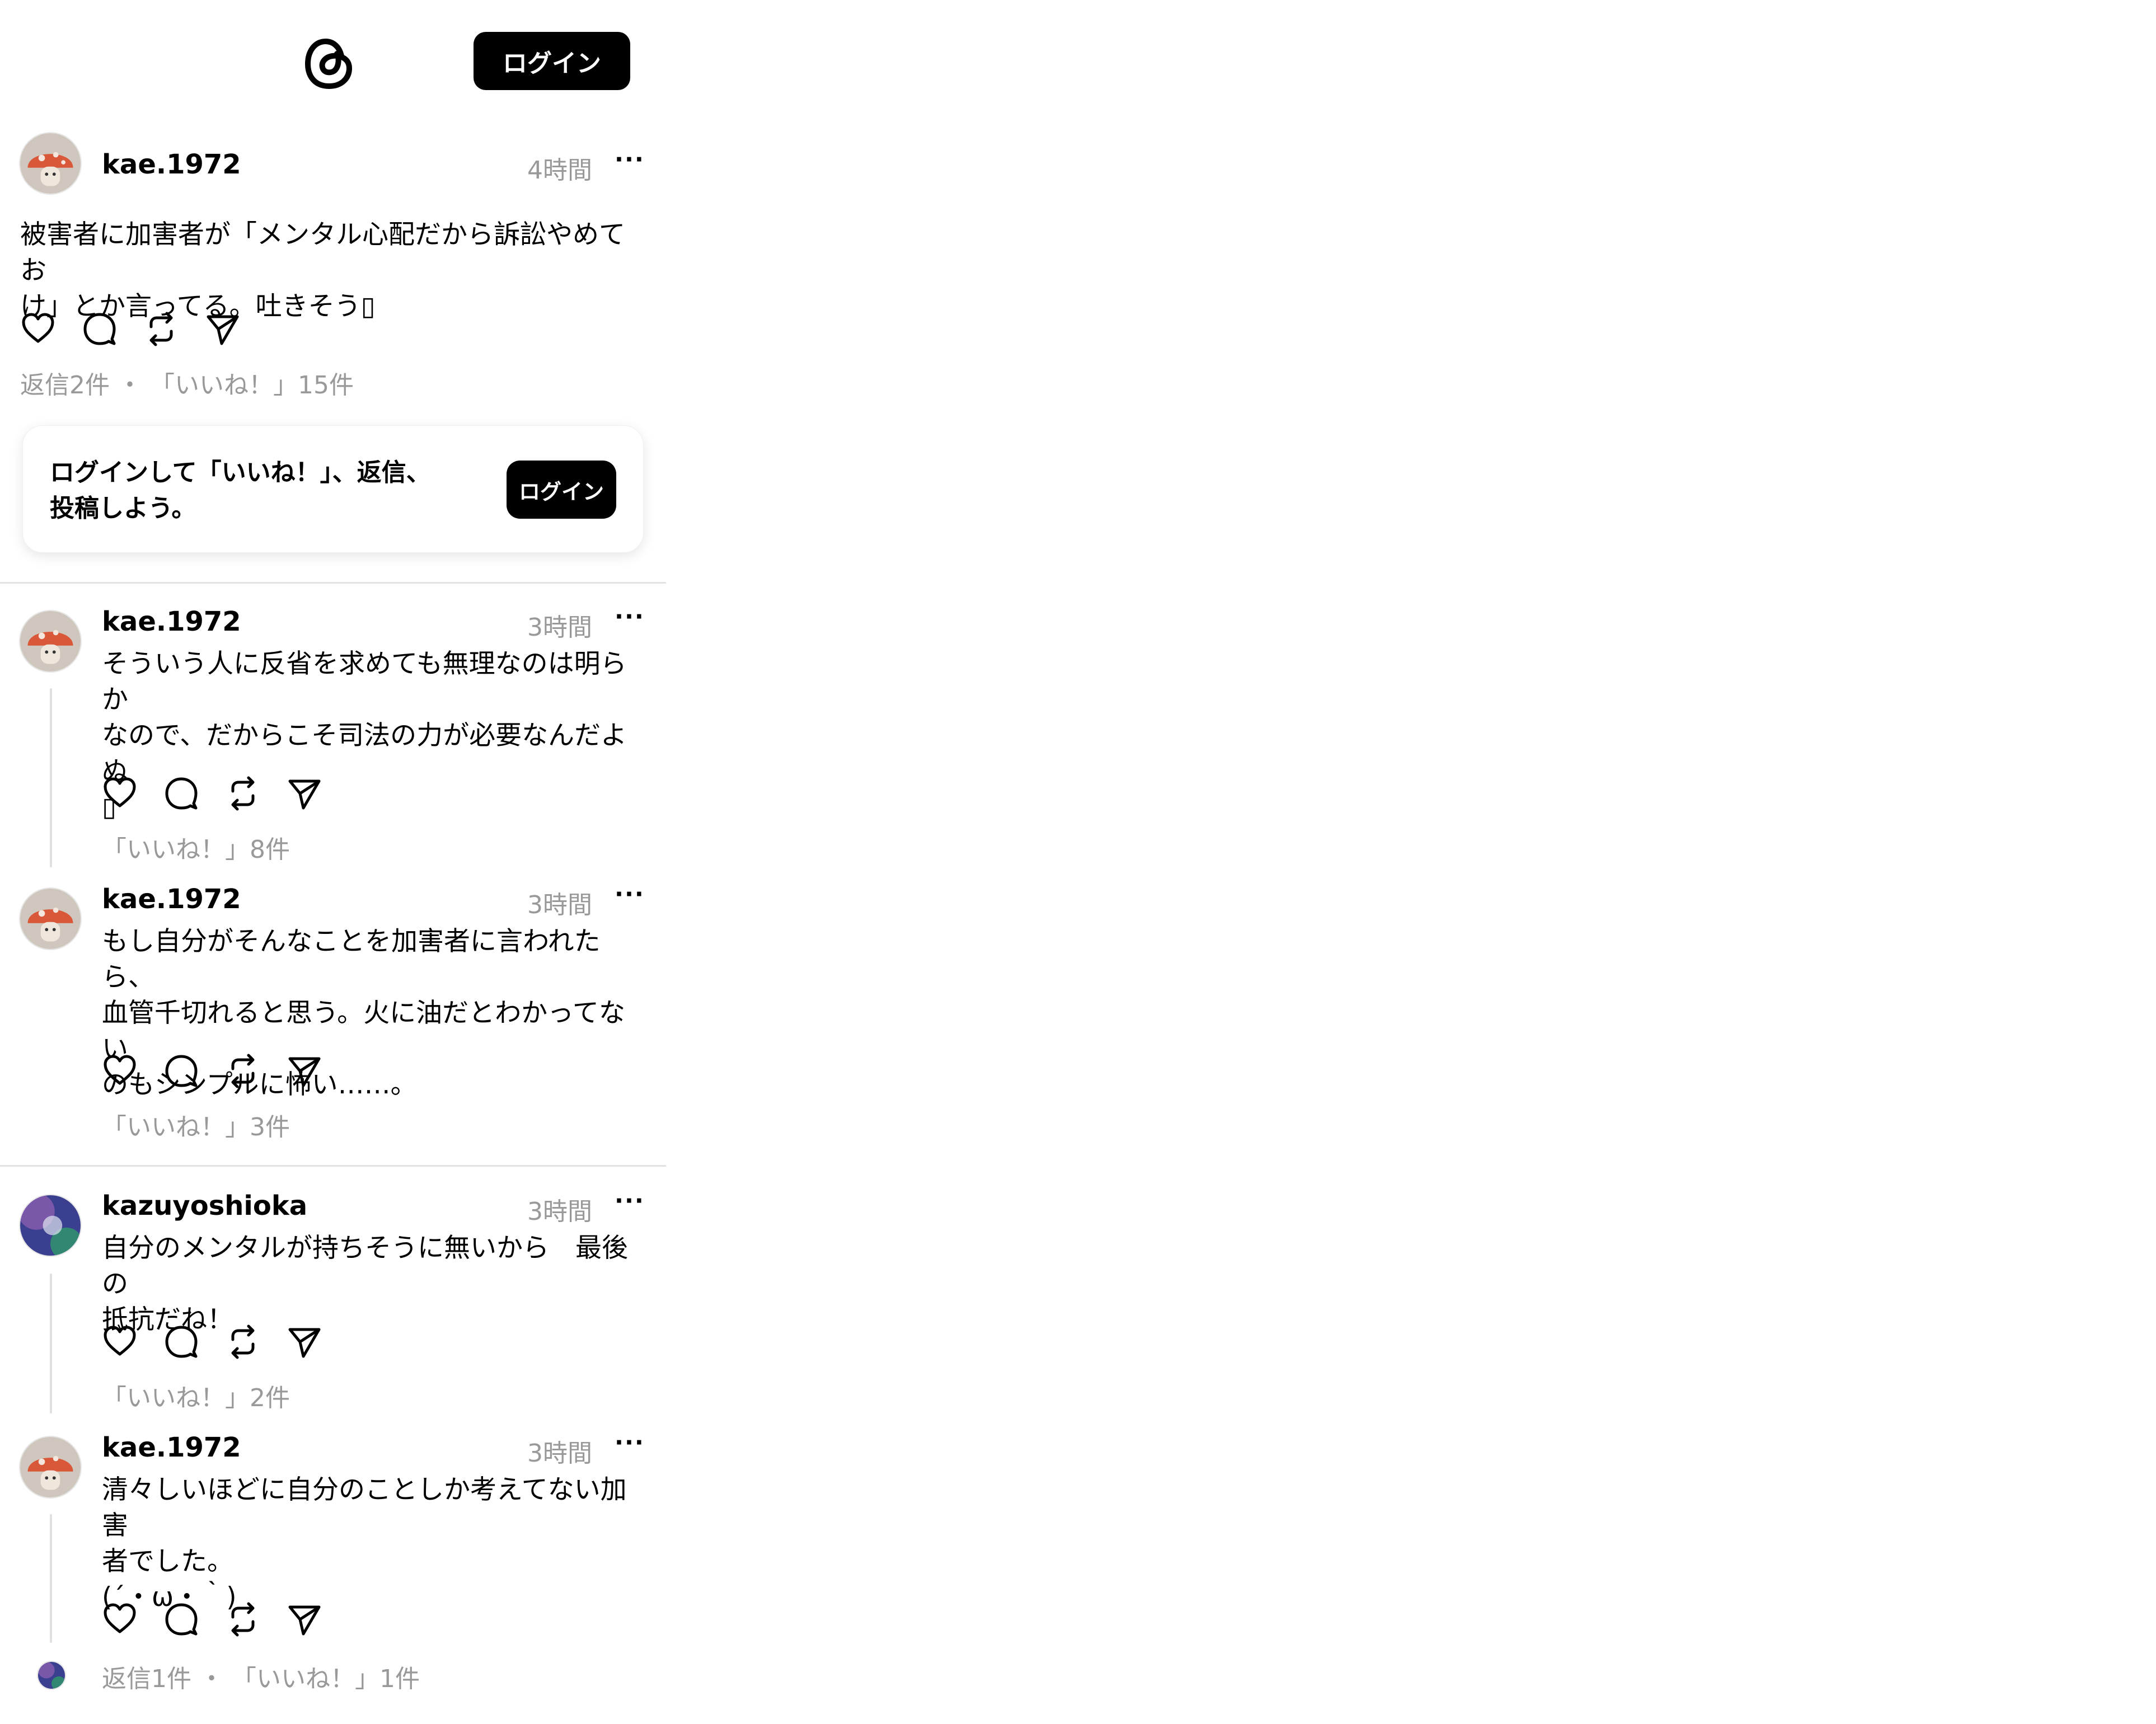  Describe the element at coordinates (130, 329) in the screenshot. I see `post-actions` at that location.